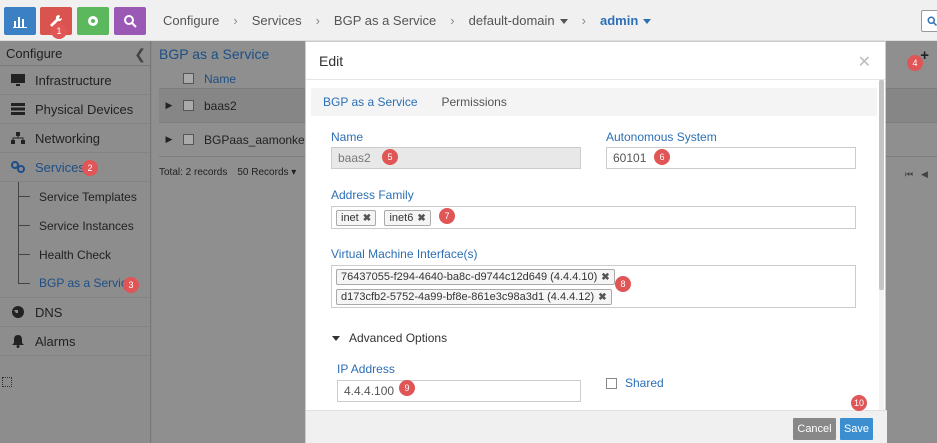 Image resolution: width=937 pixels, height=443 pixels. I want to click on sidebar-title: Configure, so click(34, 53).